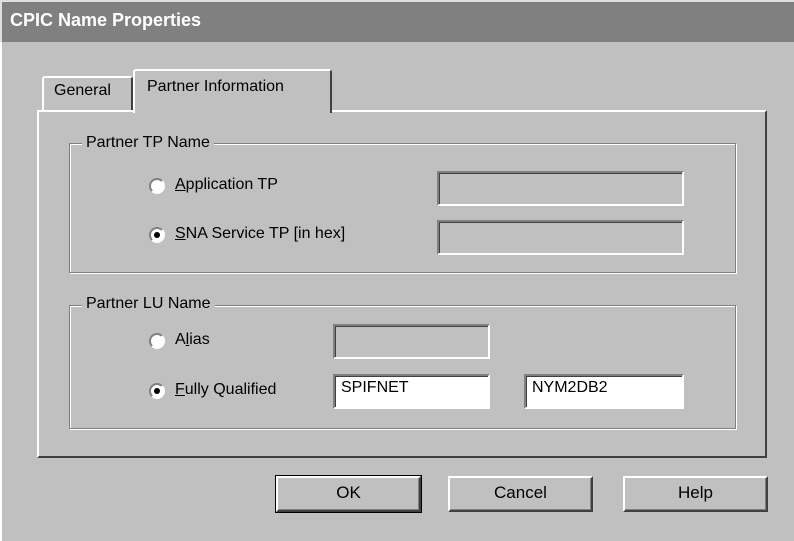 This screenshot has height=541, width=794. What do you see at coordinates (560, 237) in the screenshot?
I see `sna-service-tp-field` at bounding box center [560, 237].